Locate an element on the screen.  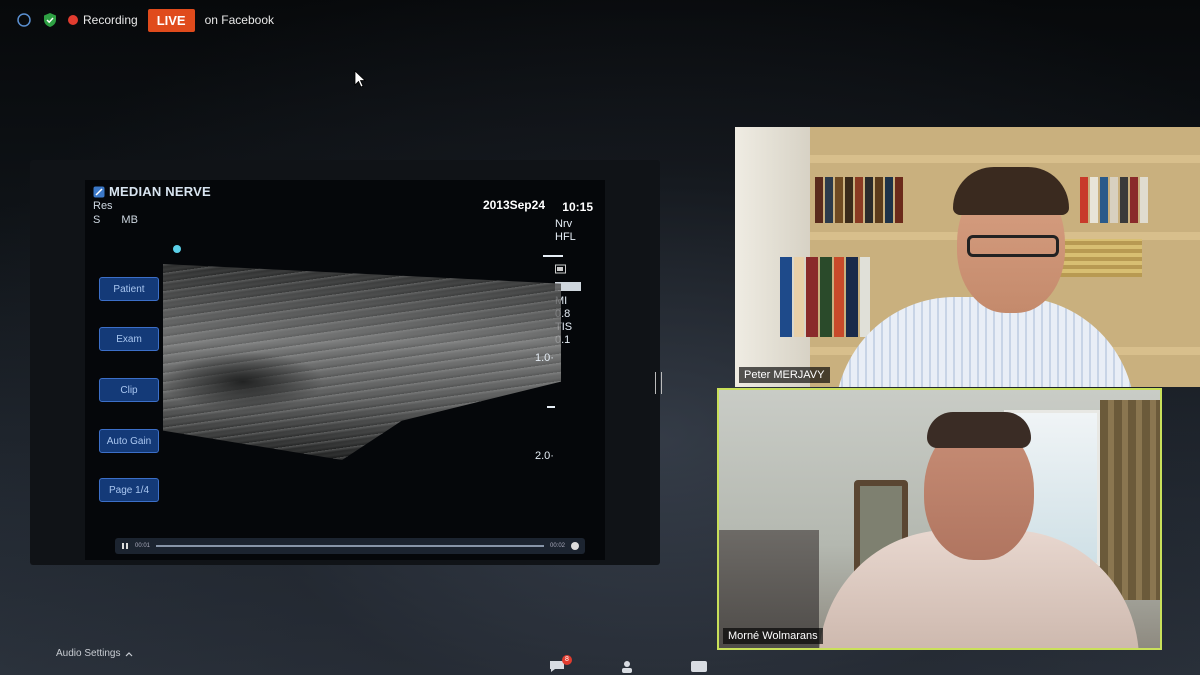
exam-button: Exam is located at coordinates (129, 339).